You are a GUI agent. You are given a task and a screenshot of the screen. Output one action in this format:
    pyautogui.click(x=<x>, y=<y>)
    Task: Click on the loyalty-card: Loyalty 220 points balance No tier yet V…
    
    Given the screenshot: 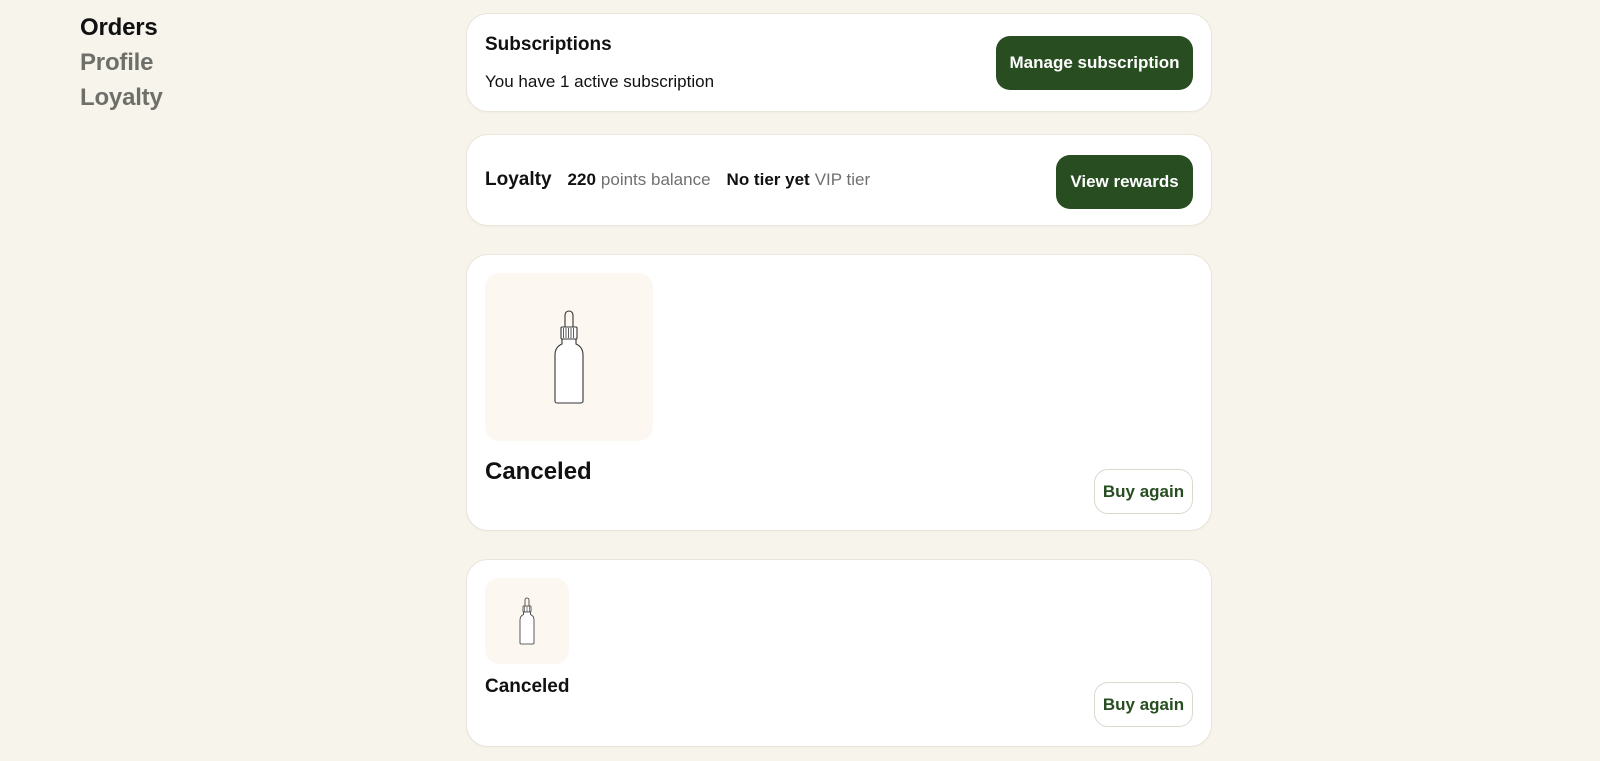 What is the action you would take?
    pyautogui.click(x=839, y=180)
    